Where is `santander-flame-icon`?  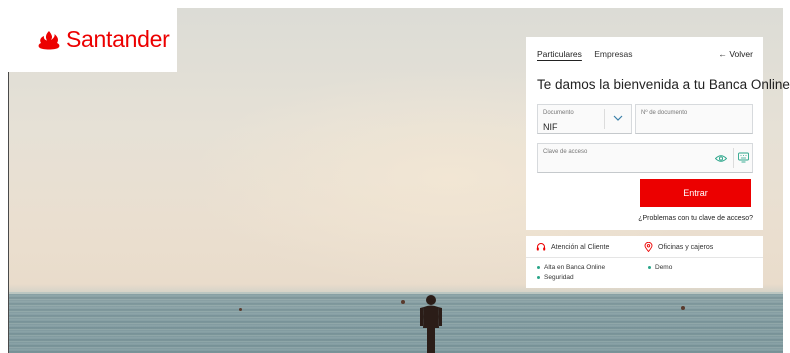
santander-flame-icon is located at coordinates (49, 40).